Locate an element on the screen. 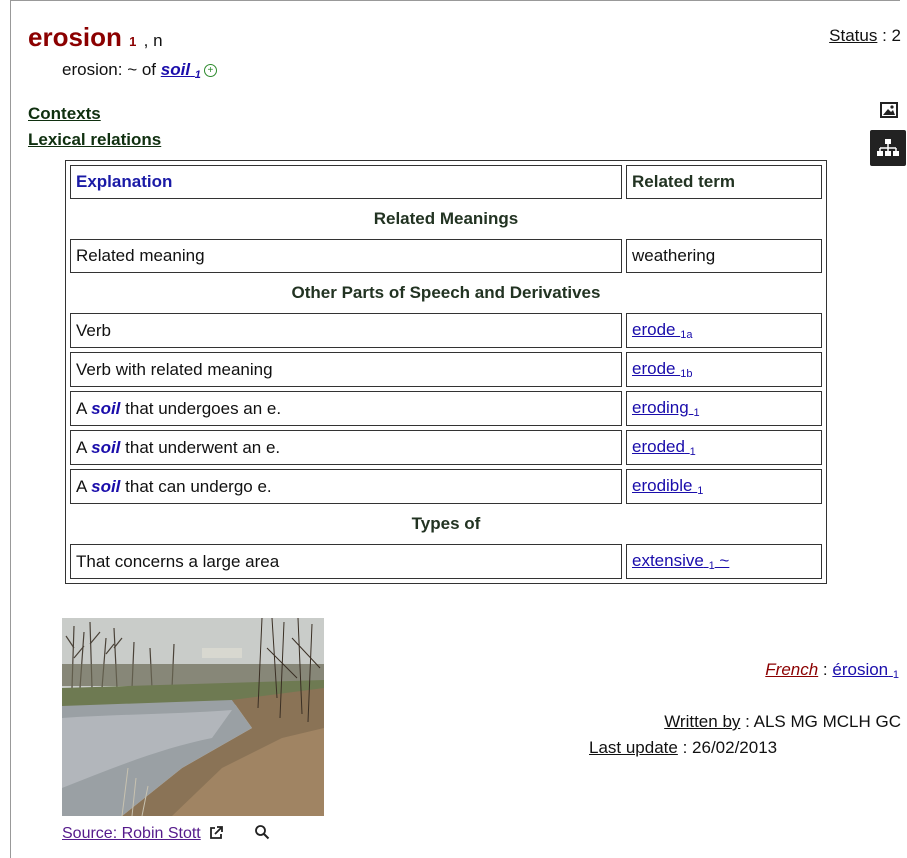  status-label: Status is located at coordinates (853, 35).